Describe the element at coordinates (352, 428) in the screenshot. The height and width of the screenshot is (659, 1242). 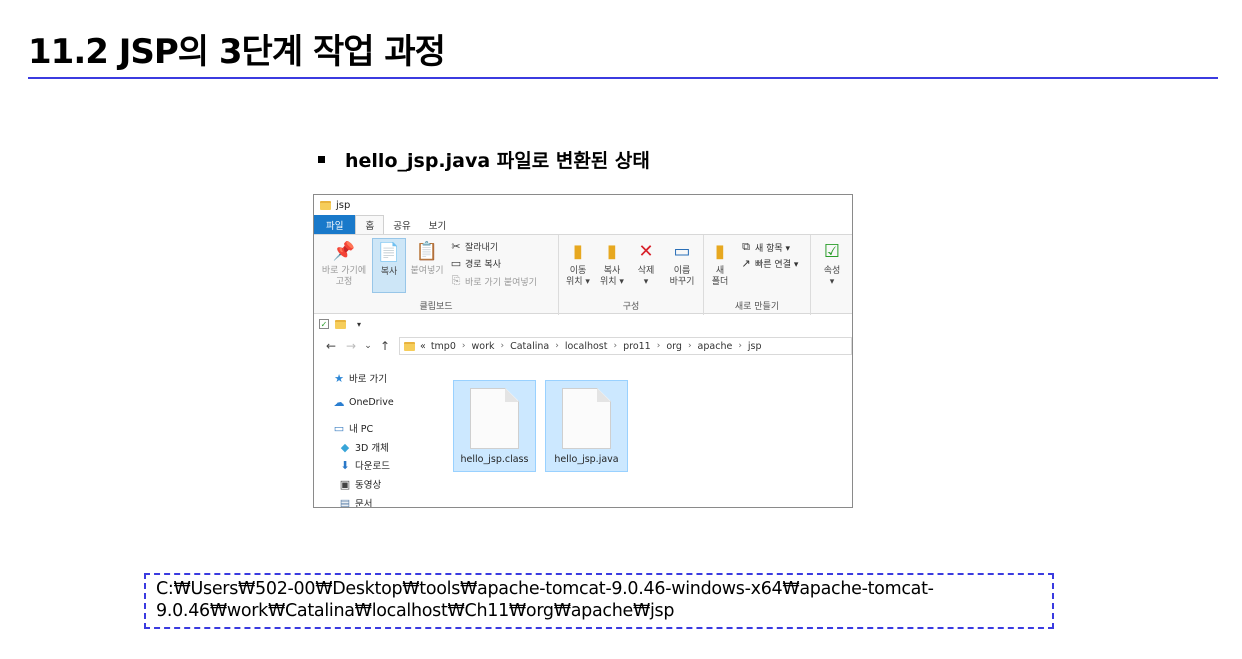
I see `nav-item-this-pc: ▭ 내 PC` at that location.